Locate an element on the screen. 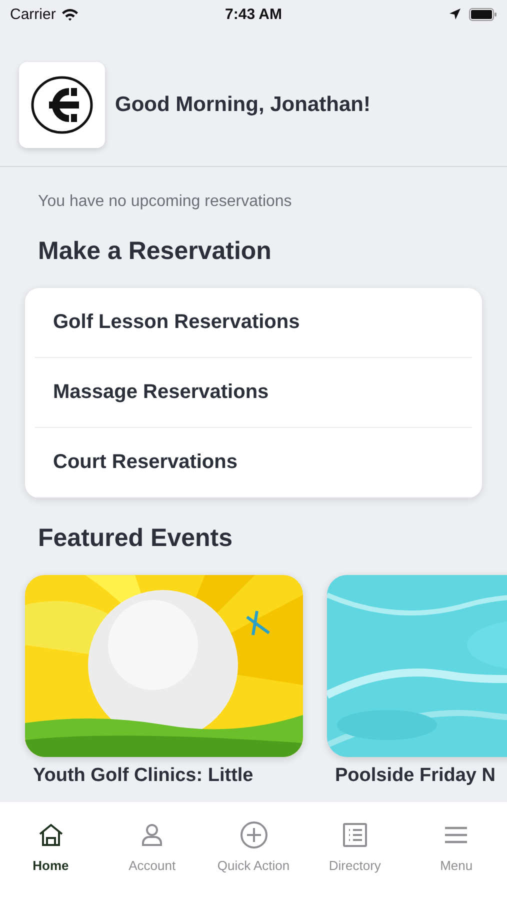 Image resolution: width=507 pixels, height=900 pixels. wifi-icon is located at coordinates (69, 14).